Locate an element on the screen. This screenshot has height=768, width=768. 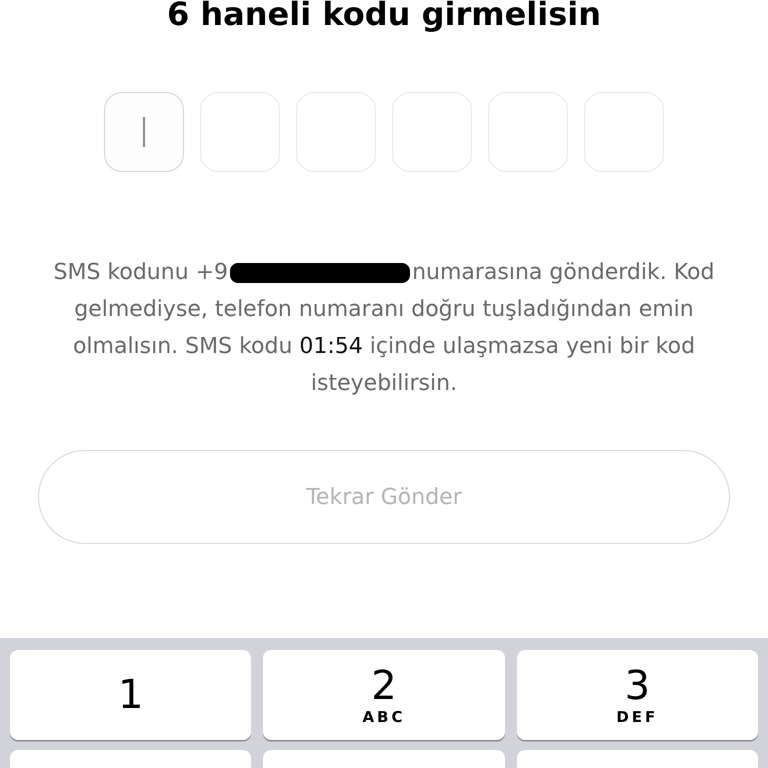
code-digit-field is located at coordinates (144, 132).